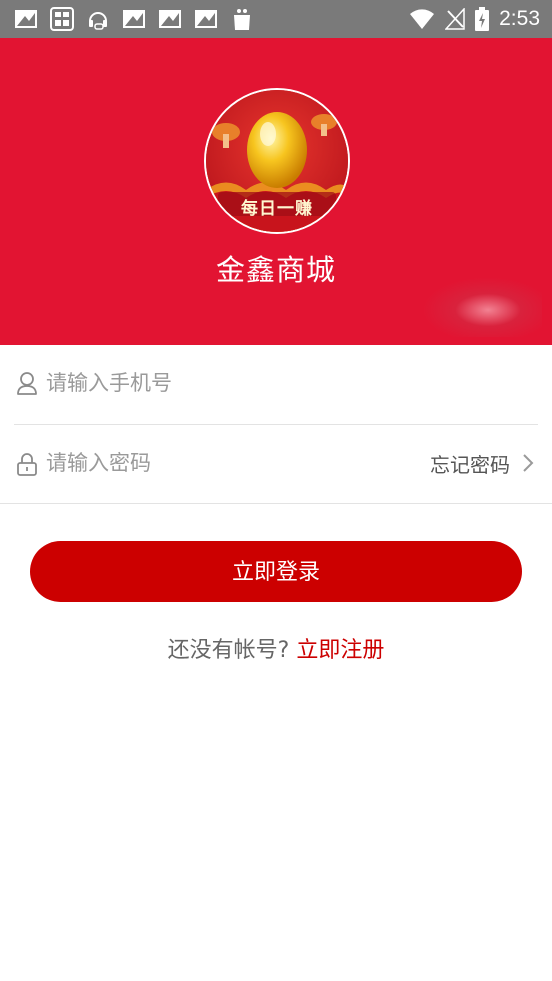 This screenshot has height=981, width=552. What do you see at coordinates (519, 18) in the screenshot?
I see `clock: 2:53` at bounding box center [519, 18].